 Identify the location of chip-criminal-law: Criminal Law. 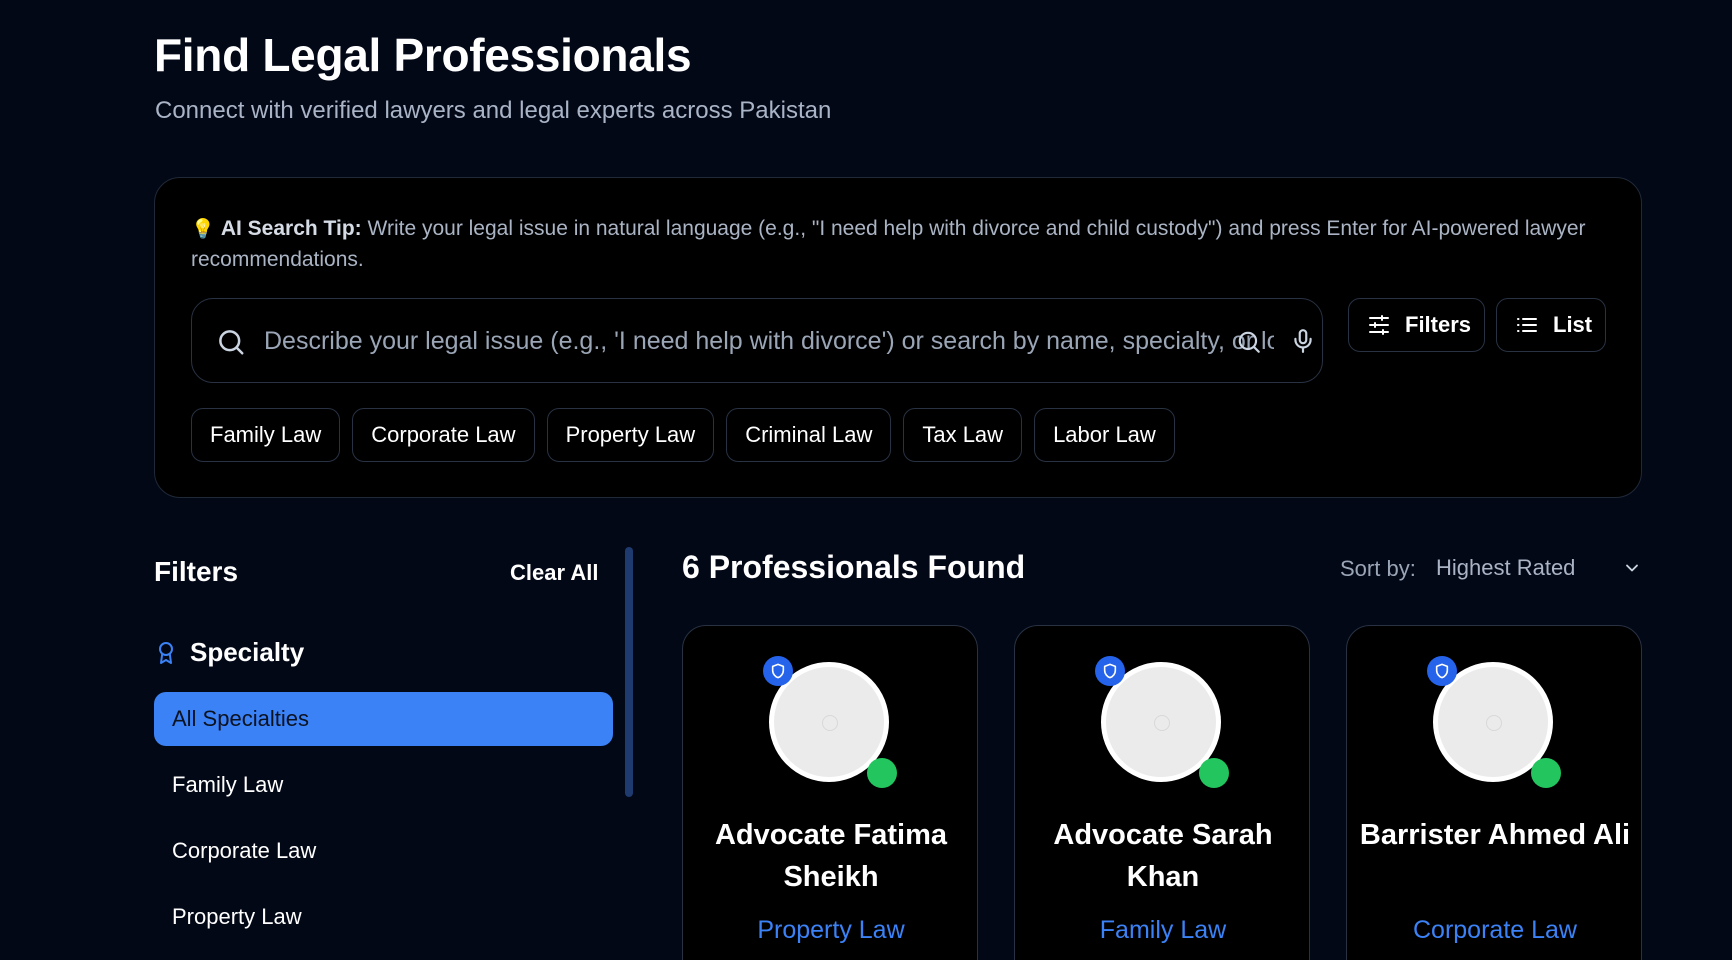
(809, 435).